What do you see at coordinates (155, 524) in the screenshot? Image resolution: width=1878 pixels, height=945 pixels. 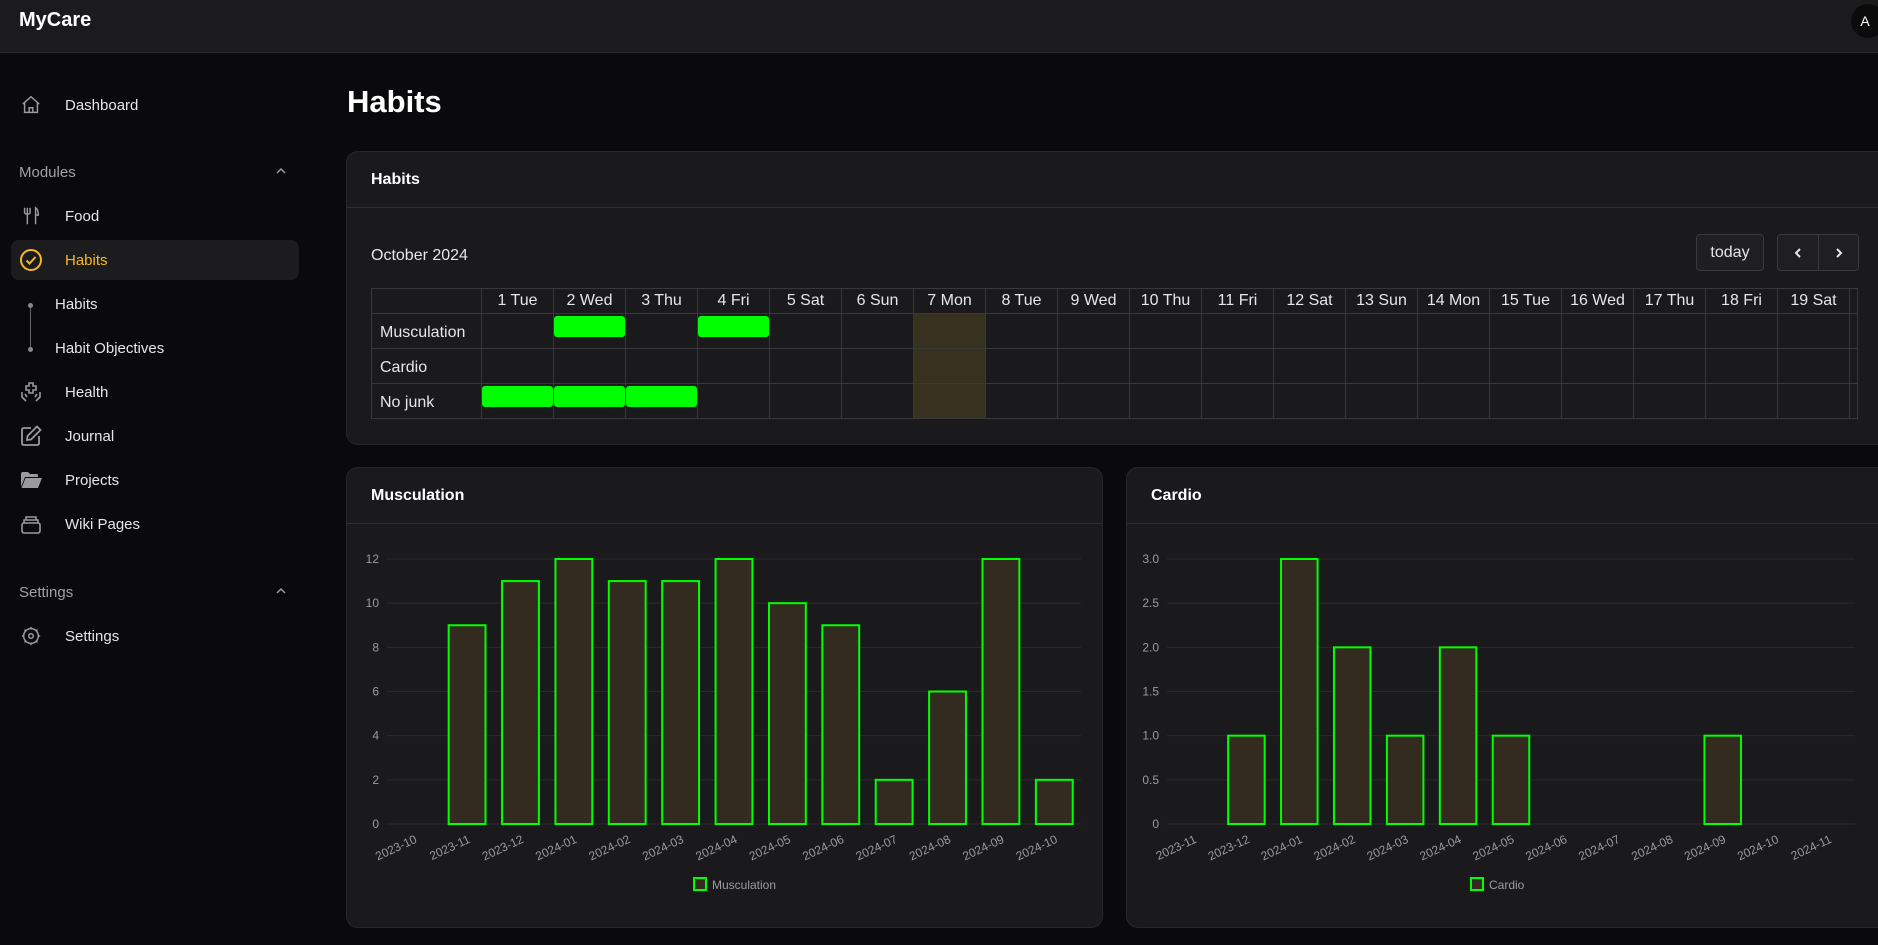 I see `sidebar-item-wiki-pages: Wiki Pages` at bounding box center [155, 524].